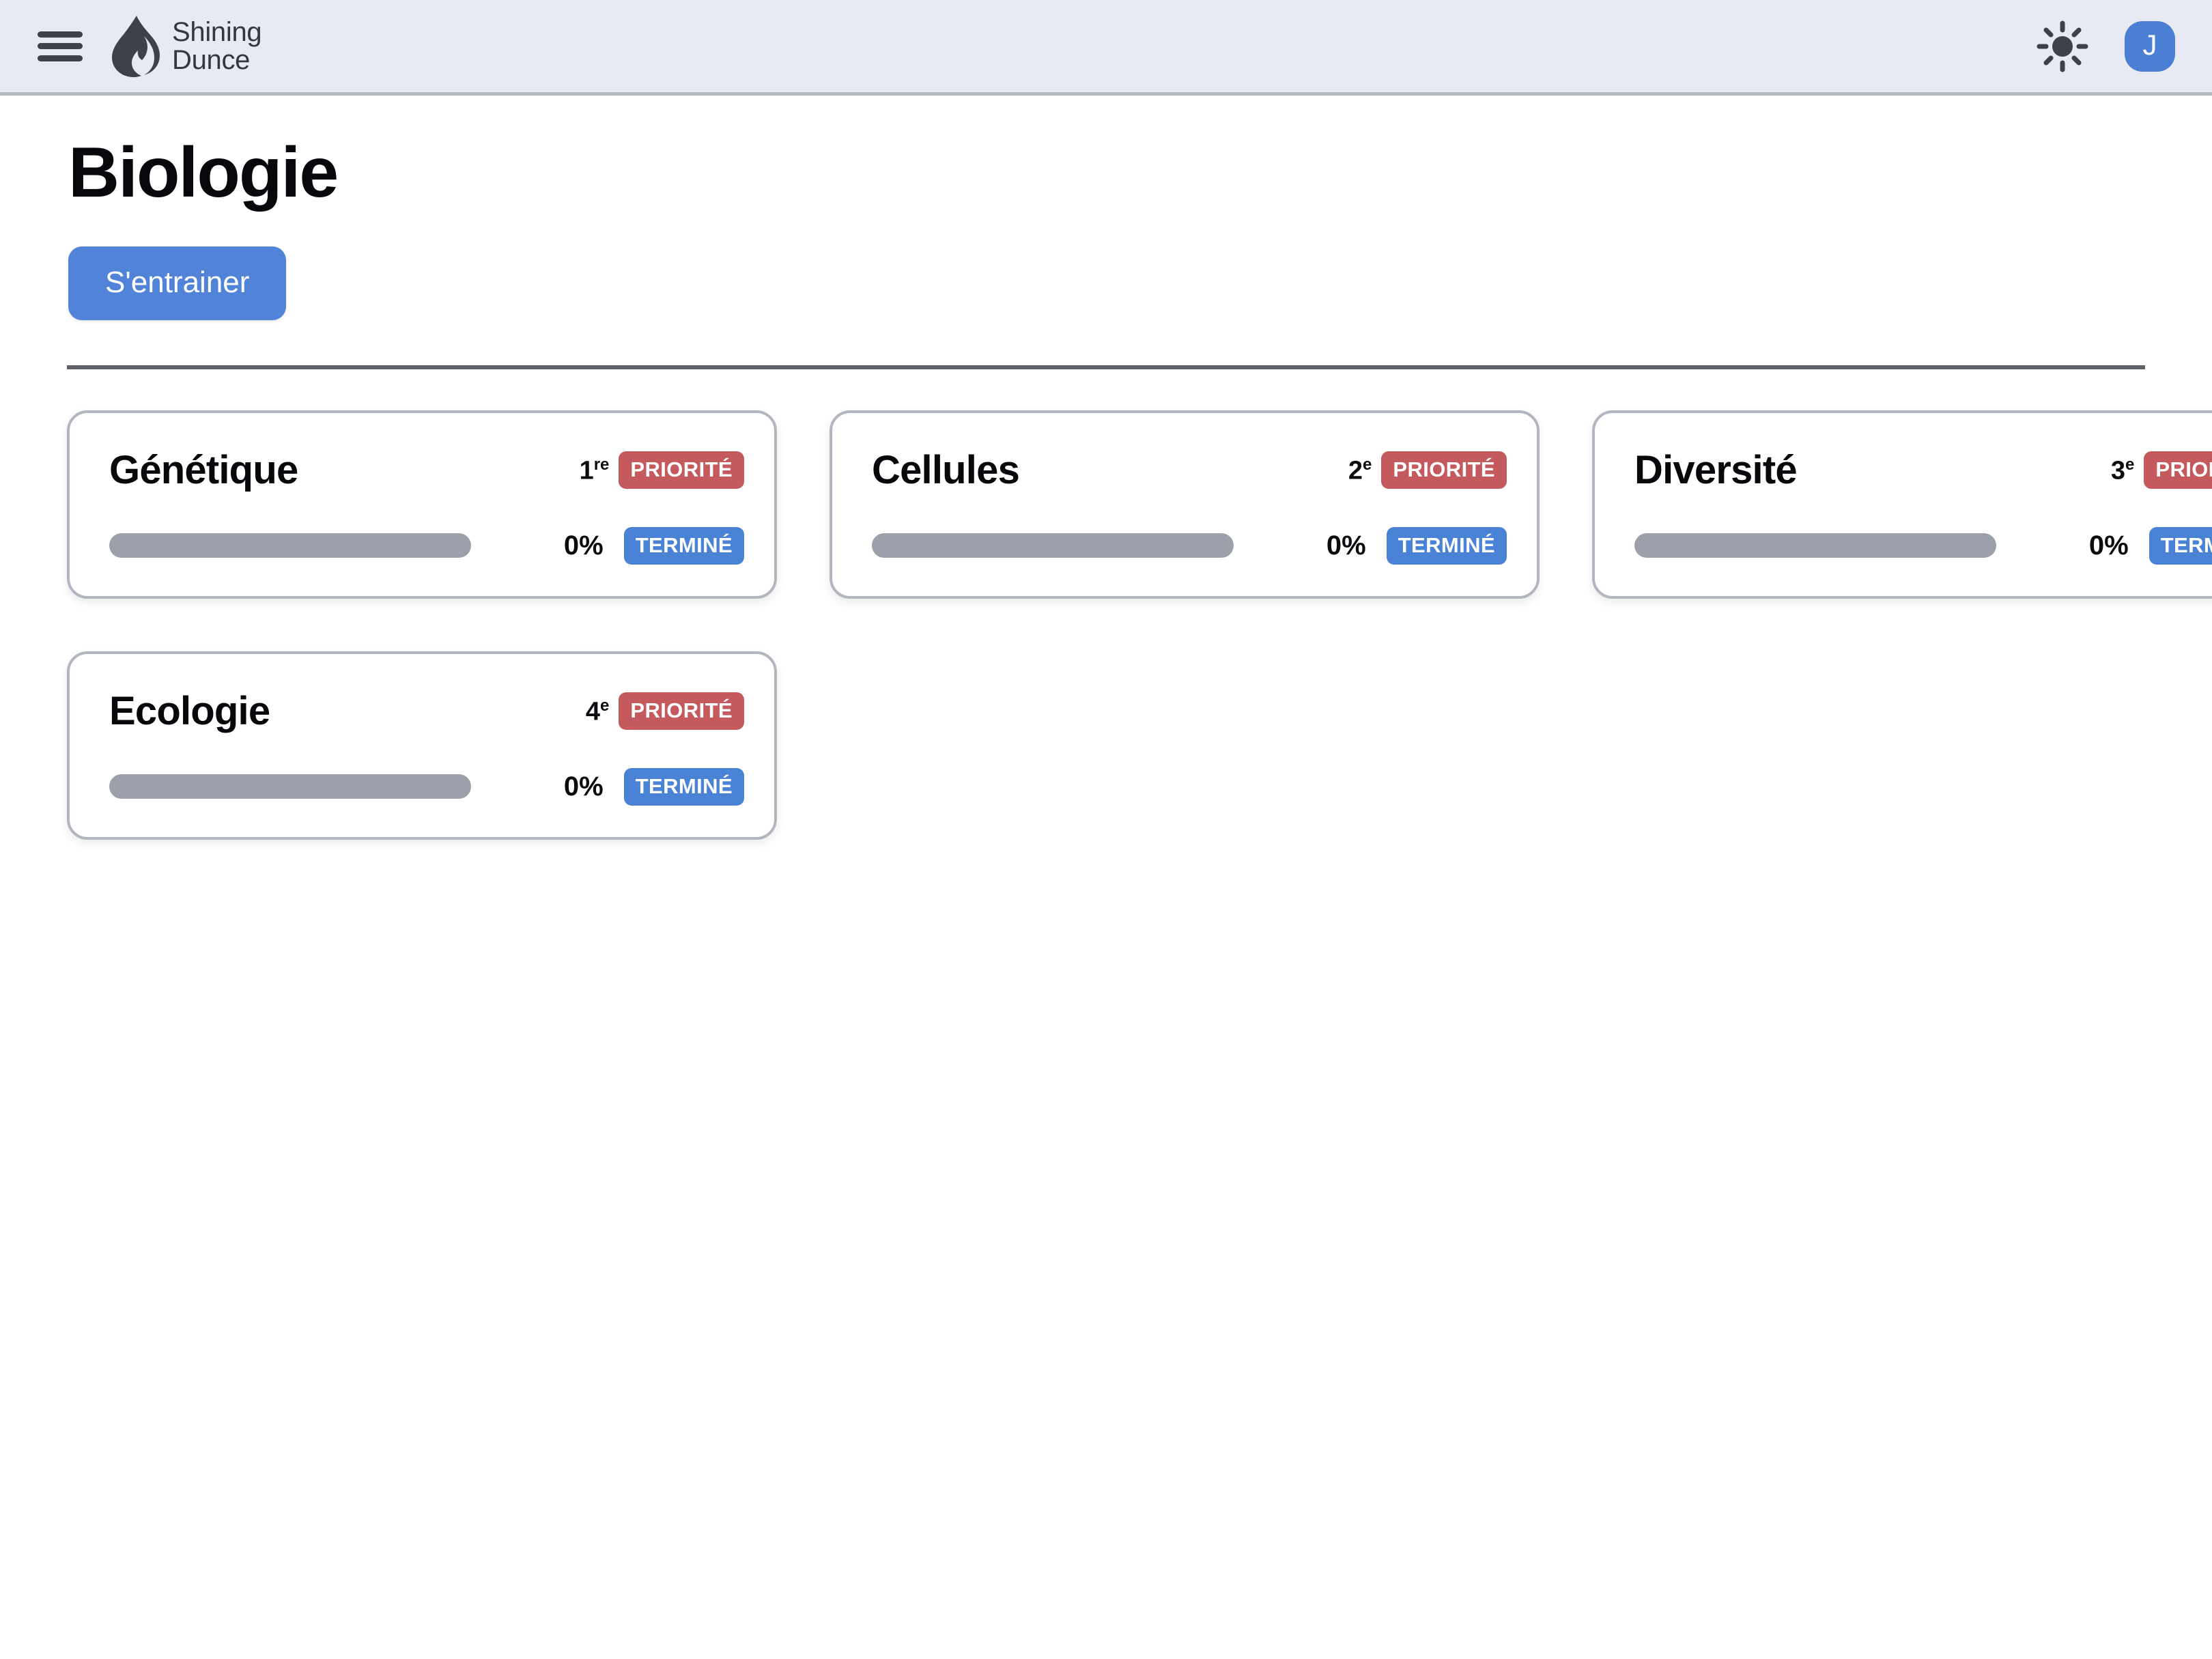 This screenshot has height=1659, width=2212. What do you see at coordinates (217, 31) in the screenshot?
I see `brand-line-1: Shining` at bounding box center [217, 31].